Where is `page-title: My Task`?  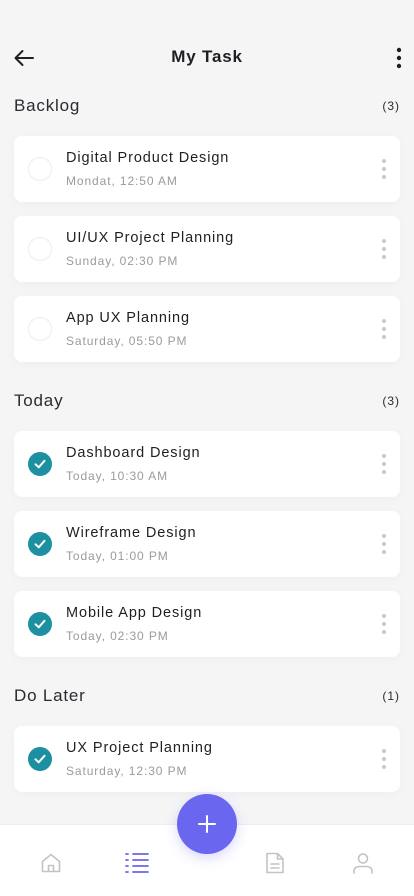
page-title: My Task is located at coordinates (207, 56).